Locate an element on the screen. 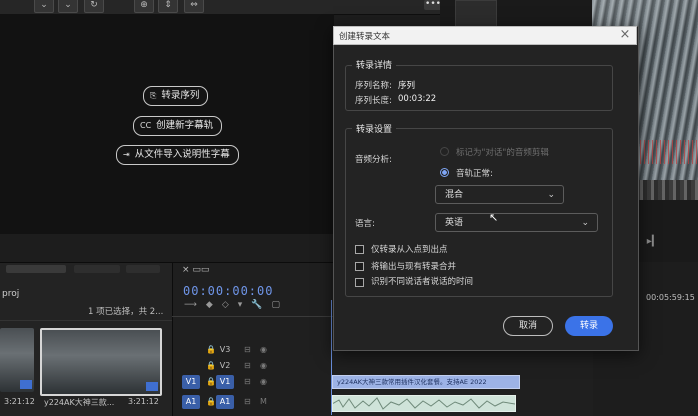  track-v1: V1 🔒 V1 ⊟ ◉ is located at coordinates (252, 383).